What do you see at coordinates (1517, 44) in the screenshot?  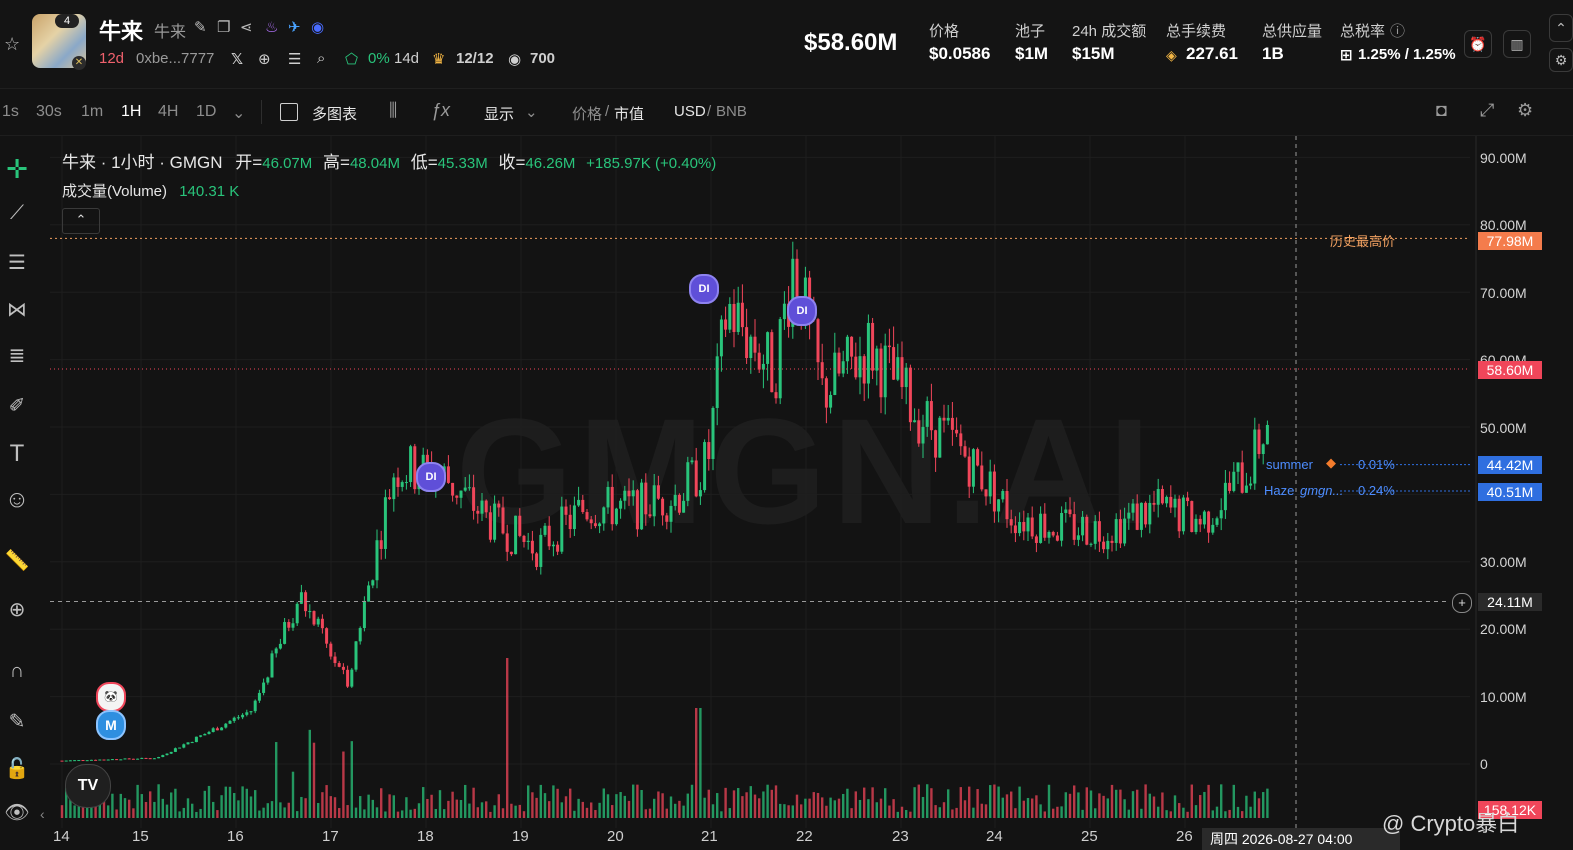 I see `panel-toggle-button: ▥` at bounding box center [1517, 44].